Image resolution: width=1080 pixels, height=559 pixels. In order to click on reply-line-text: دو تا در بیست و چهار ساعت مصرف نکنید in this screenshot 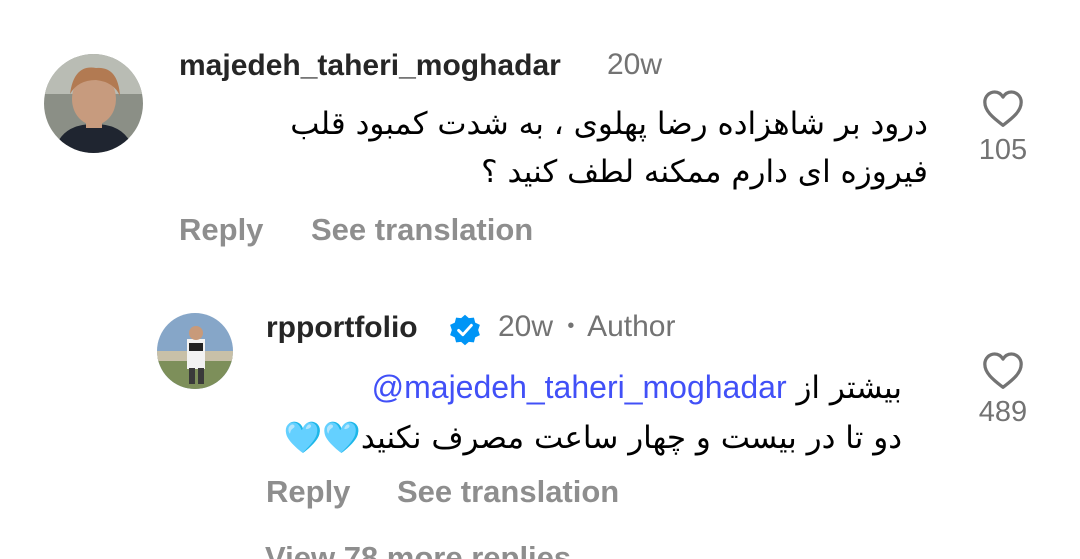, I will do `click(631, 438)`.